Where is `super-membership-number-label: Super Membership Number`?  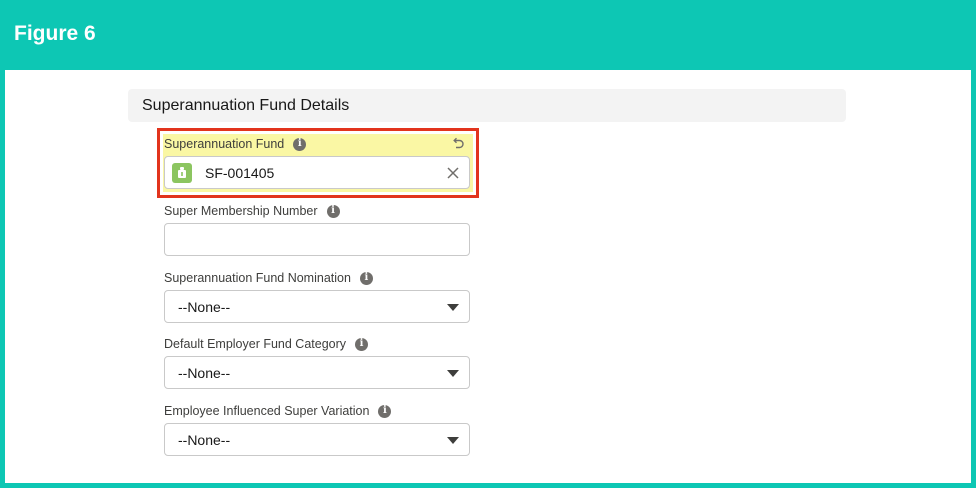
super-membership-number-label: Super Membership Number is located at coordinates (241, 211).